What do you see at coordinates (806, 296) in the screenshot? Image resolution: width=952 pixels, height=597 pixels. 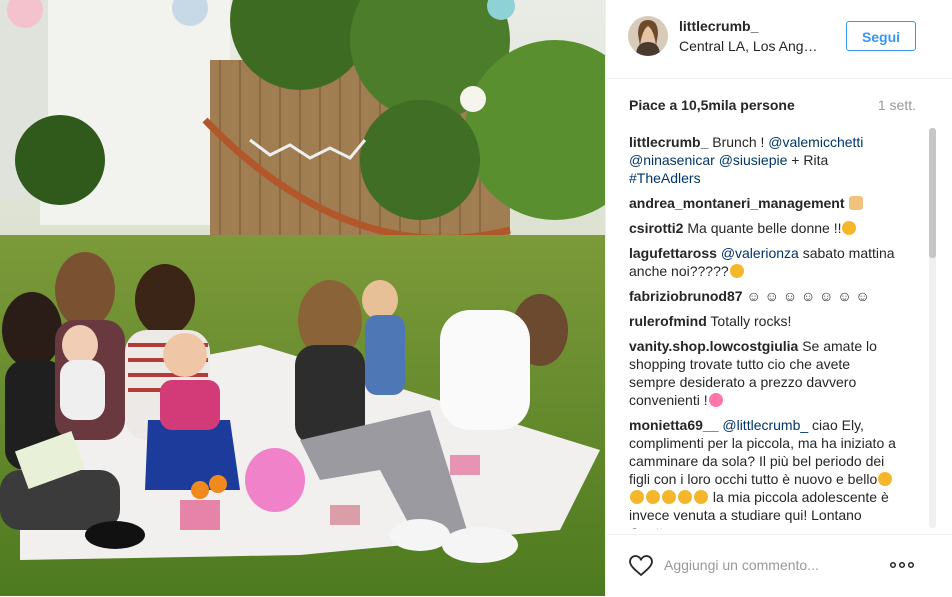 I see `comment-text: ☺ ☺ ☺ ☺ ☺ ☺ ☺` at bounding box center [806, 296].